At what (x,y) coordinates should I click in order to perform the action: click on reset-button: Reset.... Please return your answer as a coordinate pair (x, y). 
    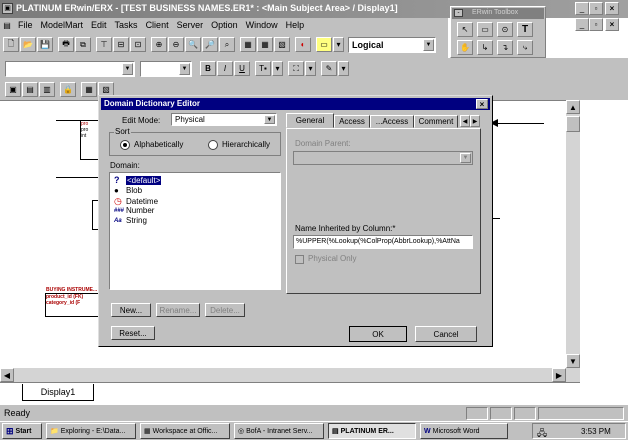
    Looking at the image, I should click on (133, 333).